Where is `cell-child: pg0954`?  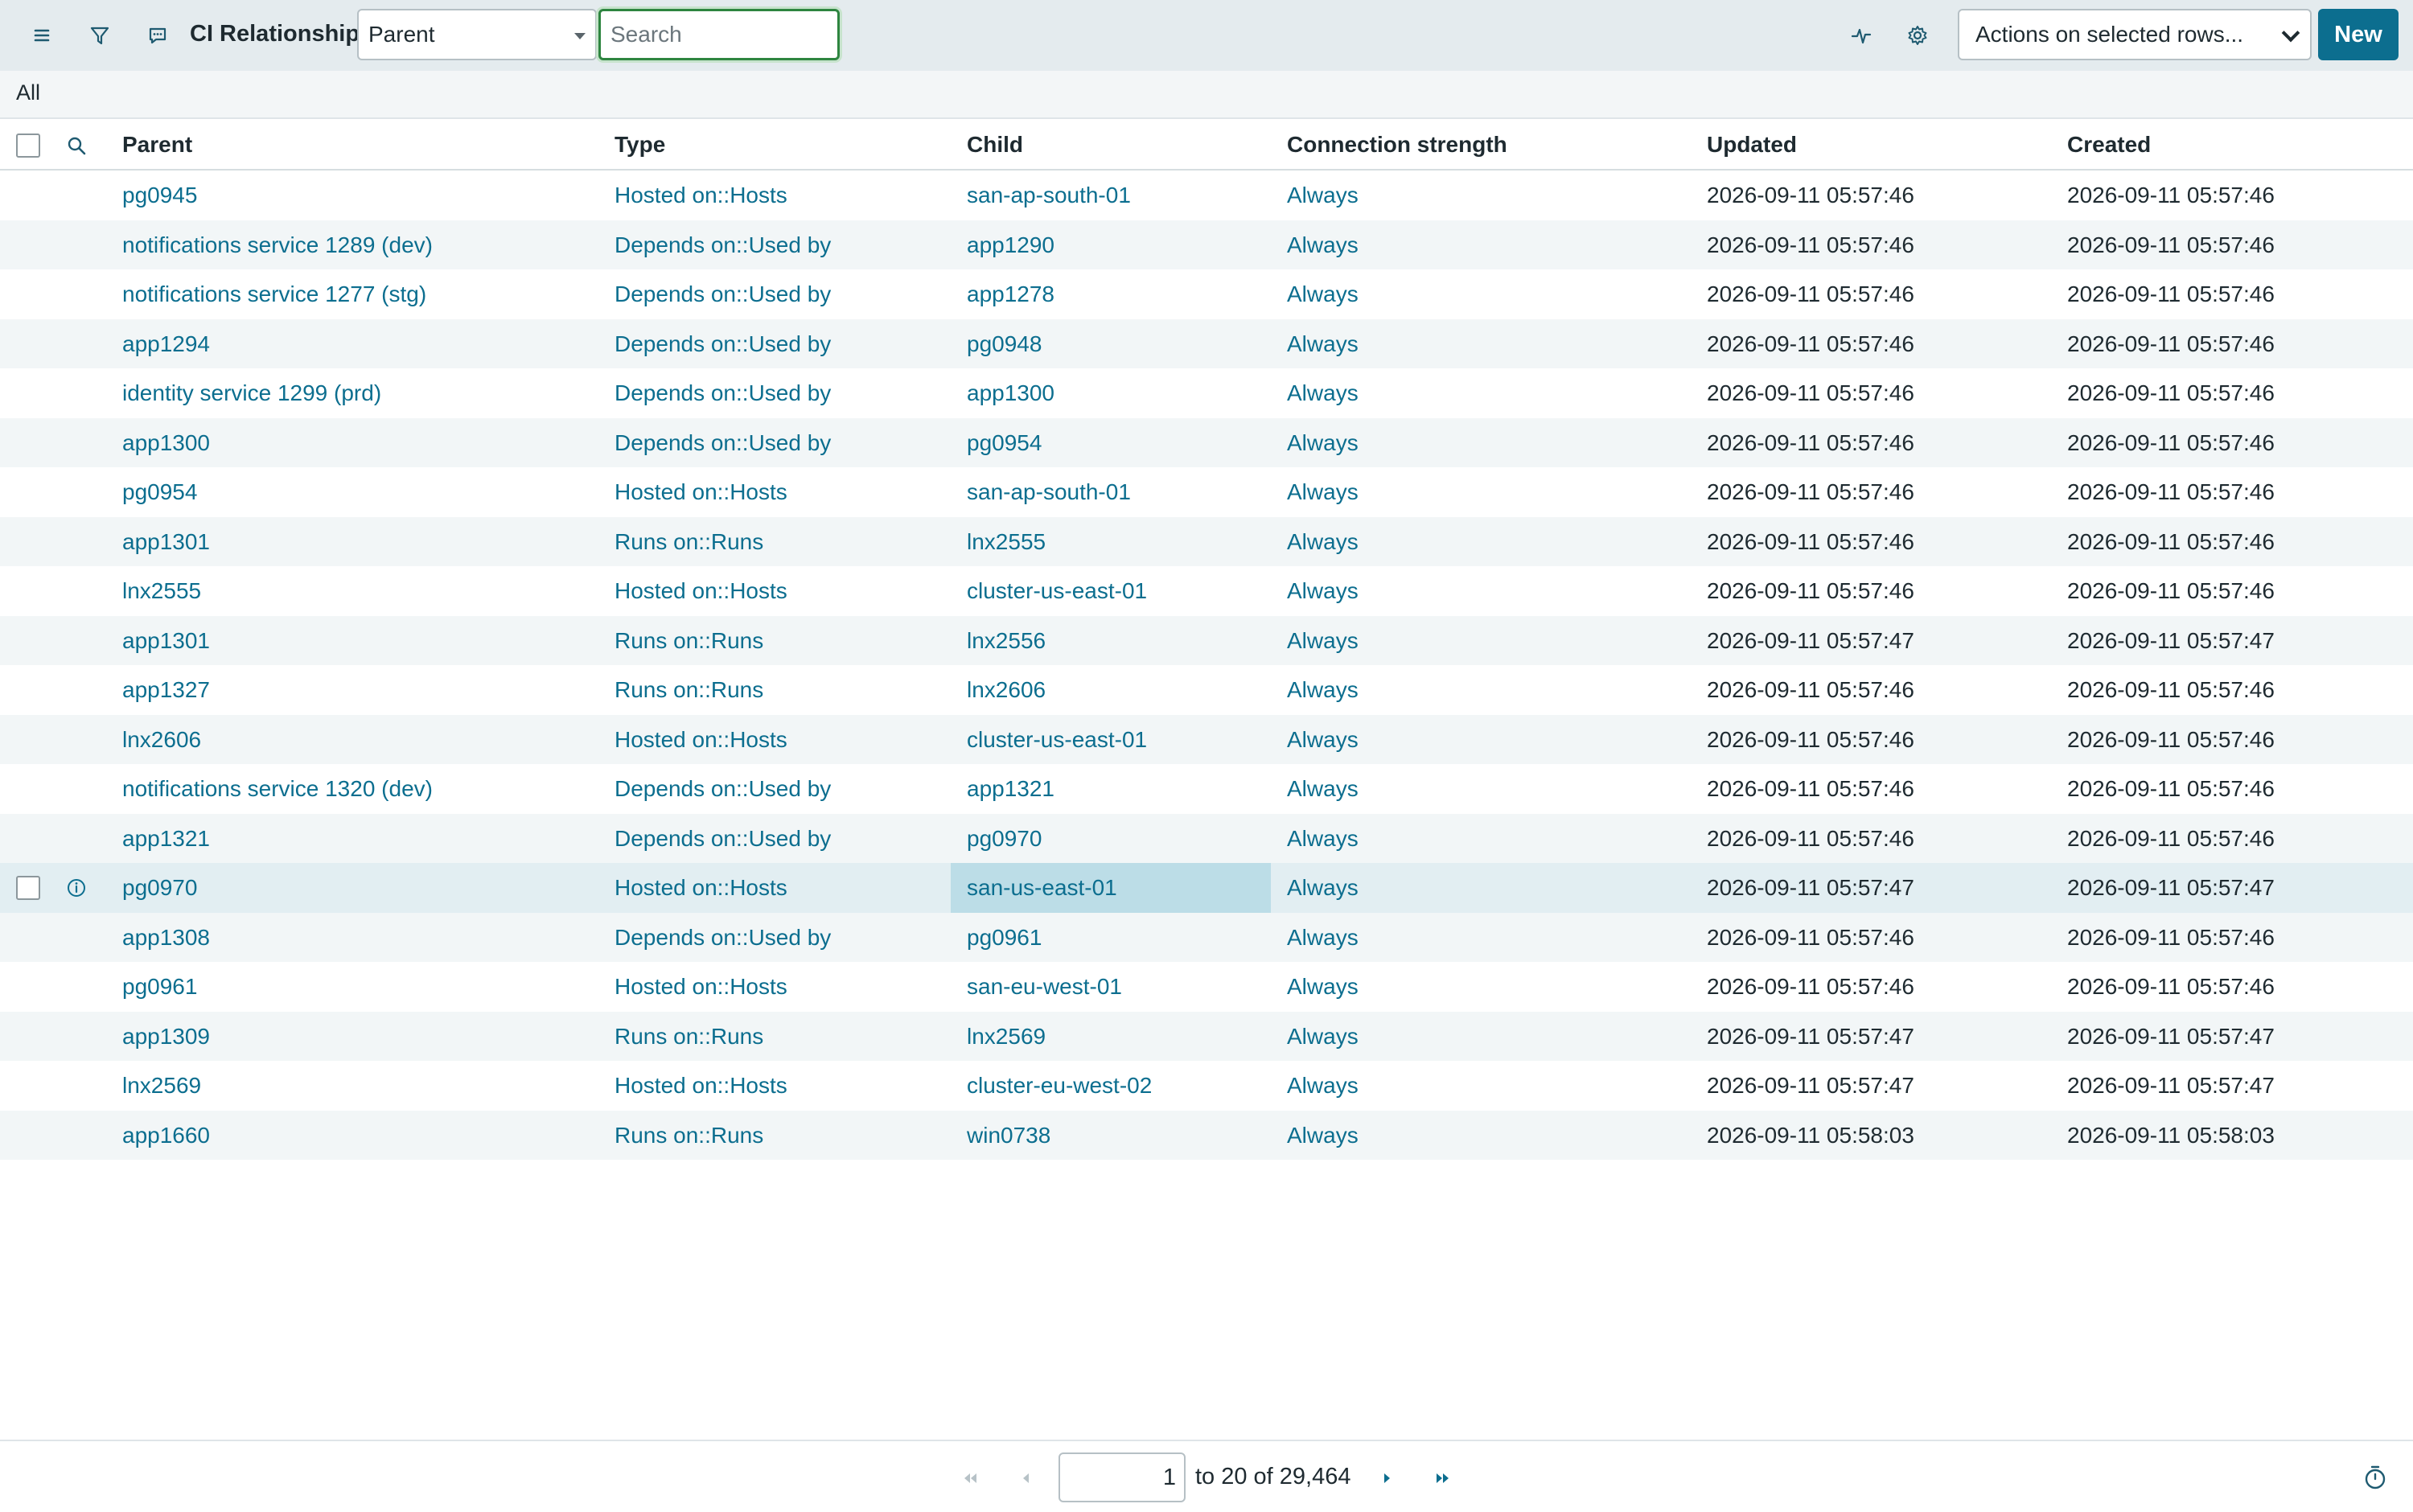
cell-child: pg0954 is located at coordinates (1005, 443).